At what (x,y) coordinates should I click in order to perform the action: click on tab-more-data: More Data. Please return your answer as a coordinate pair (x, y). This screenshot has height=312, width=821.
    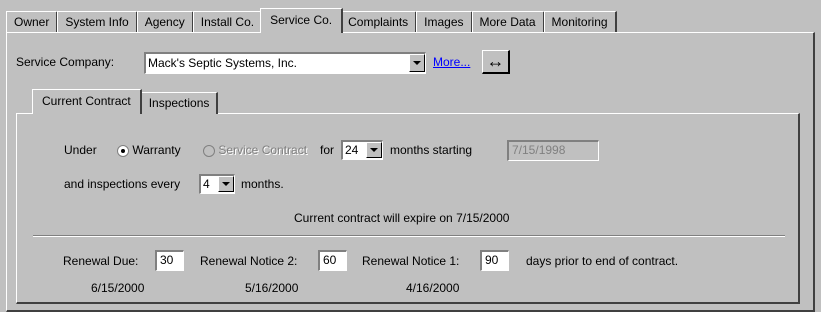
    Looking at the image, I should click on (508, 22).